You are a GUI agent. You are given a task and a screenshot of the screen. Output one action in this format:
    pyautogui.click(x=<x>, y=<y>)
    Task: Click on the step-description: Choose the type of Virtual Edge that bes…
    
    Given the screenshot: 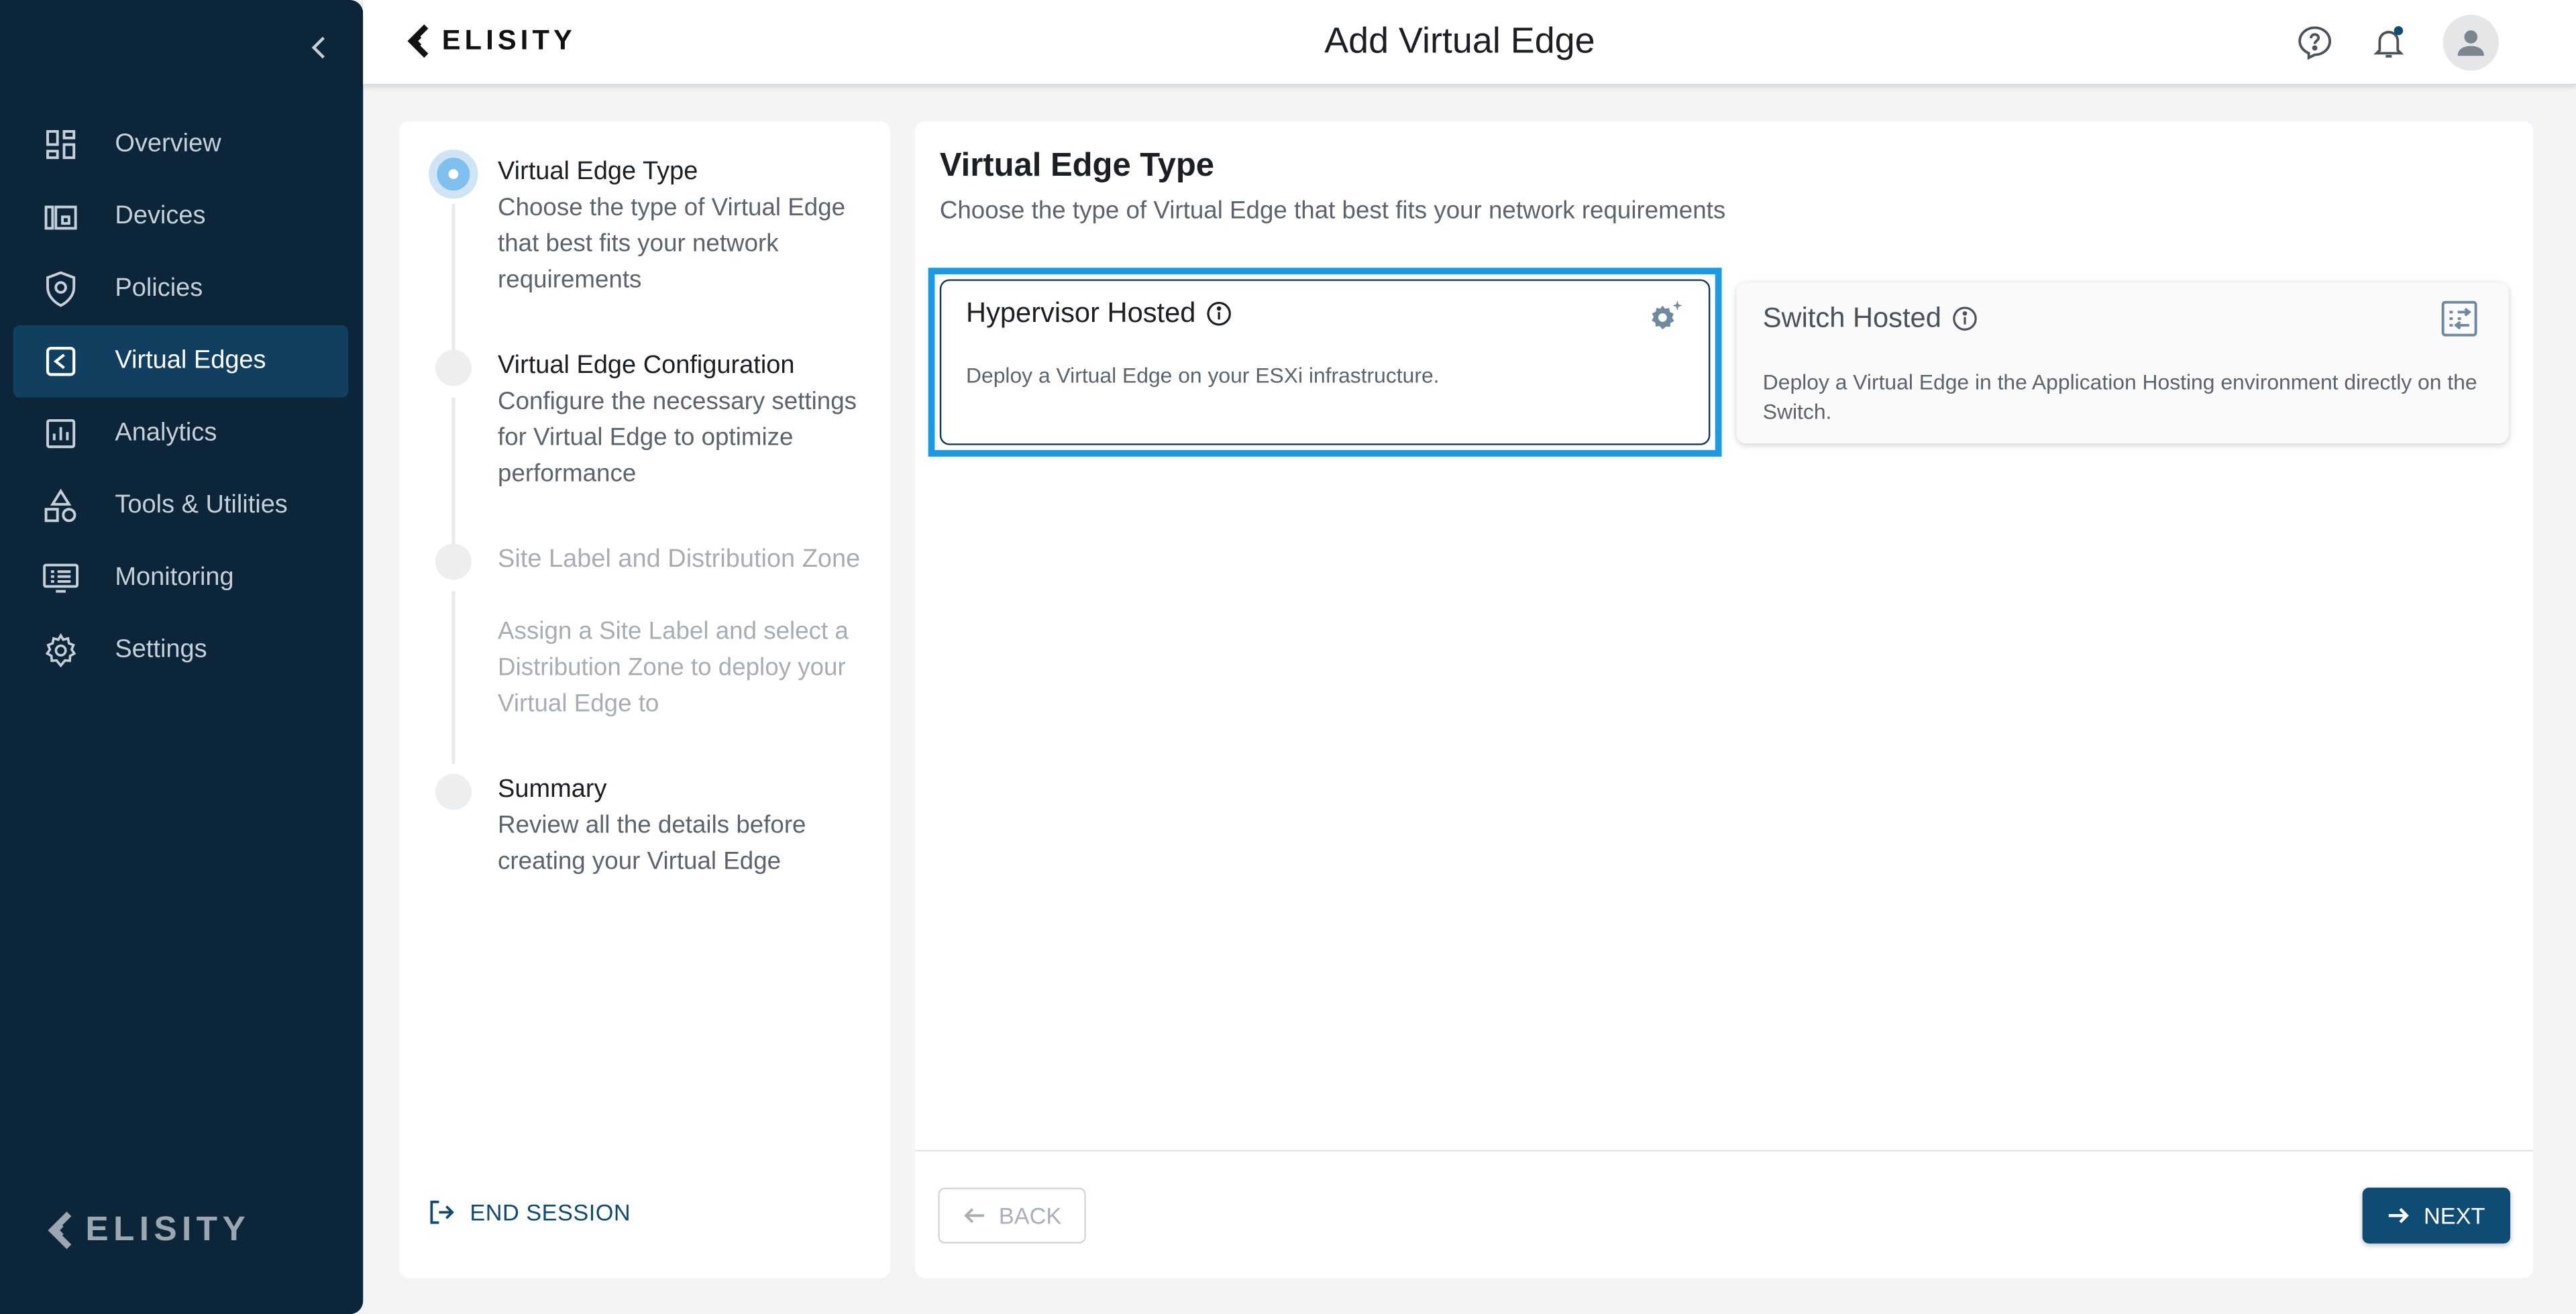 What is the action you would take?
    pyautogui.click(x=672, y=243)
    